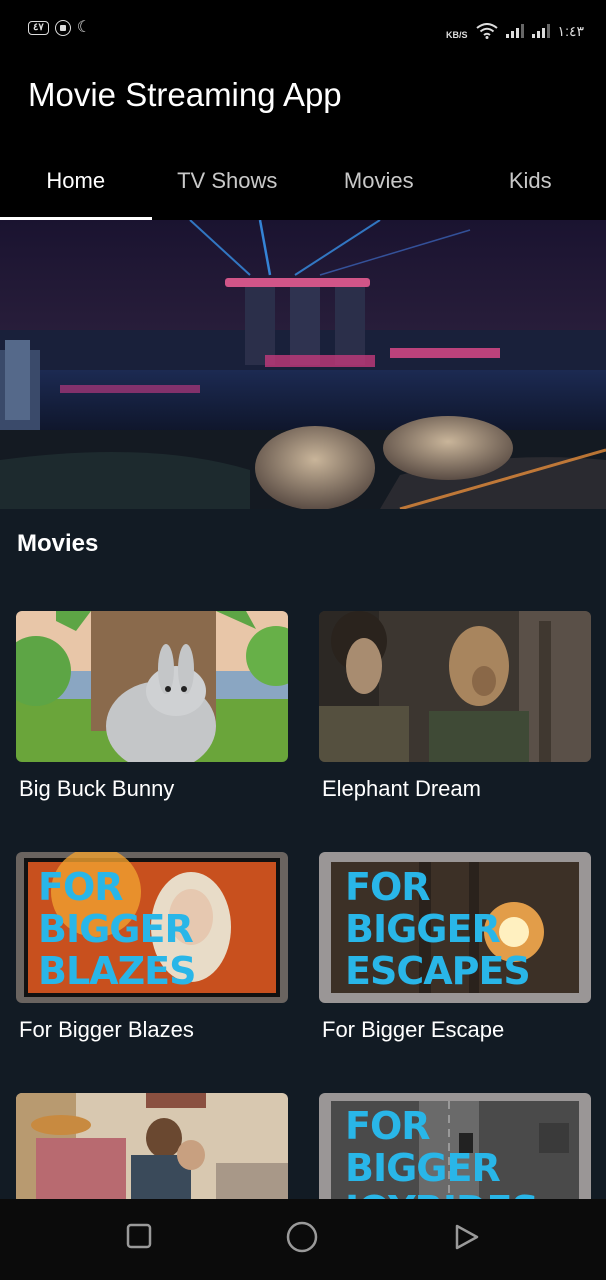 Image resolution: width=606 pixels, height=1280 pixels. Describe the element at coordinates (379, 191) in the screenshot. I see `tab-movies: Movies` at that location.